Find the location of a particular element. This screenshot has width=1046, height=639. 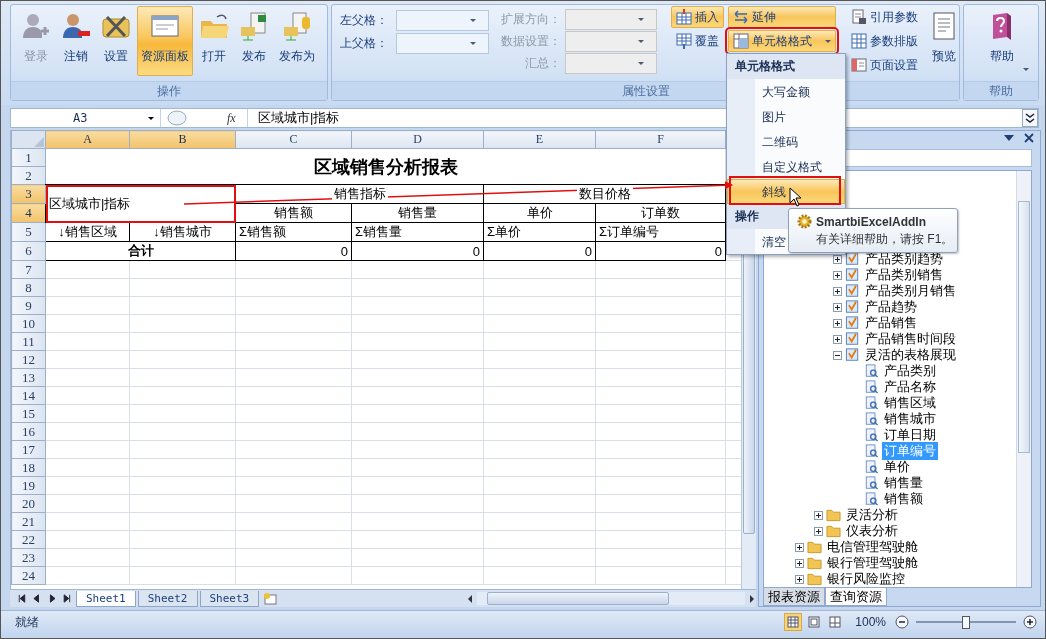

menu-item: 二维码 is located at coordinates (786, 141).